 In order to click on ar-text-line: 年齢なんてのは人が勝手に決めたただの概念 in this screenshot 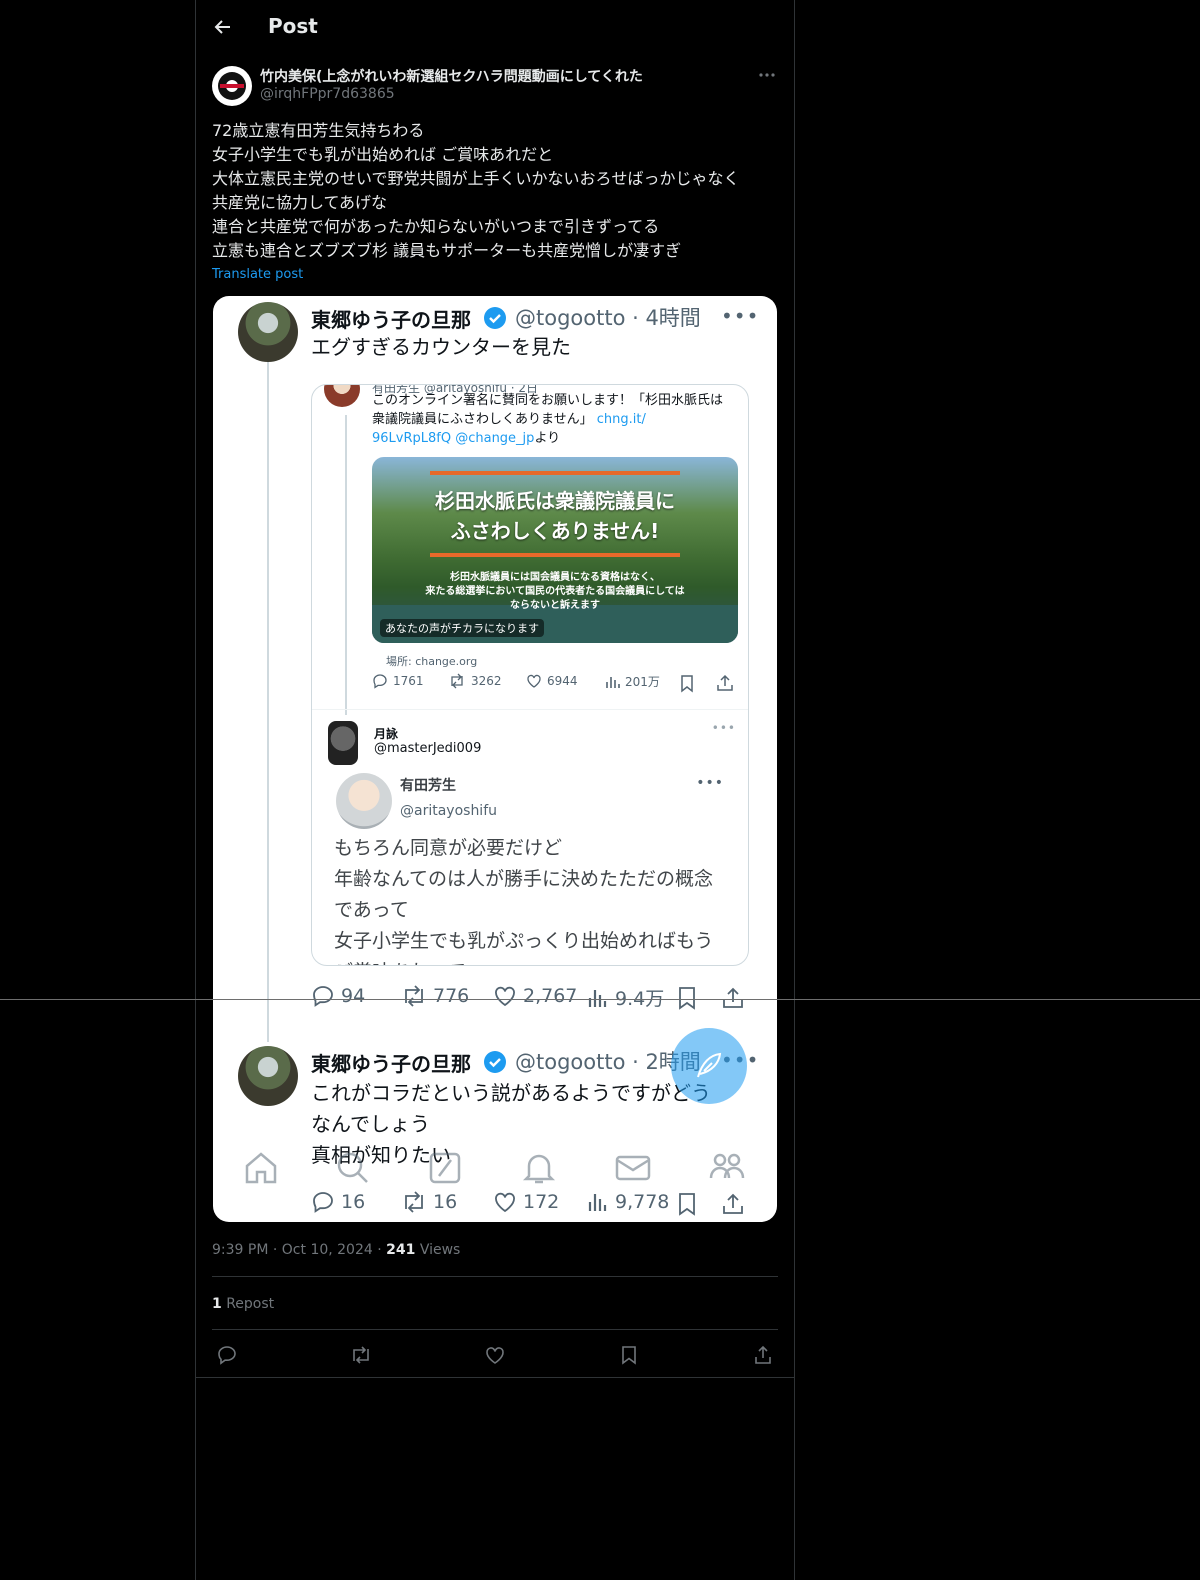, I will do `click(524, 879)`.